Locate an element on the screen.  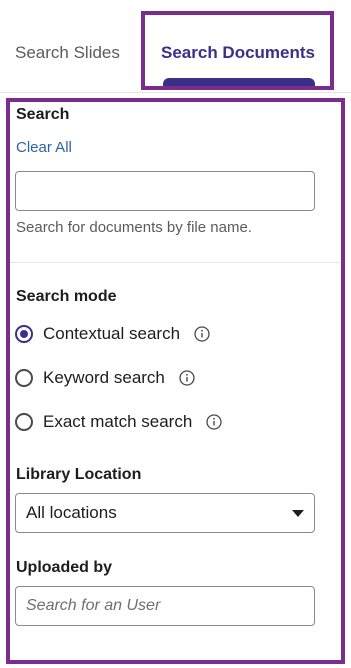
radio-label-exact-match: Exact match search is located at coordinates (118, 421).